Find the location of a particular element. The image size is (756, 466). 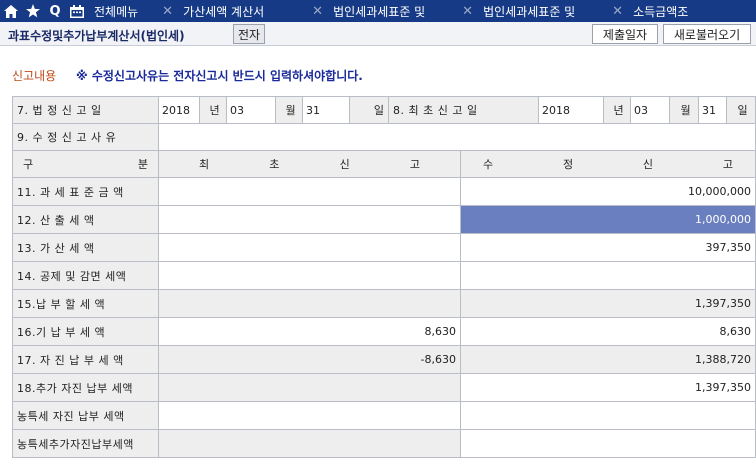

legal-filing-date-label: 7. 법 정 신 고 일 is located at coordinates (85, 110).